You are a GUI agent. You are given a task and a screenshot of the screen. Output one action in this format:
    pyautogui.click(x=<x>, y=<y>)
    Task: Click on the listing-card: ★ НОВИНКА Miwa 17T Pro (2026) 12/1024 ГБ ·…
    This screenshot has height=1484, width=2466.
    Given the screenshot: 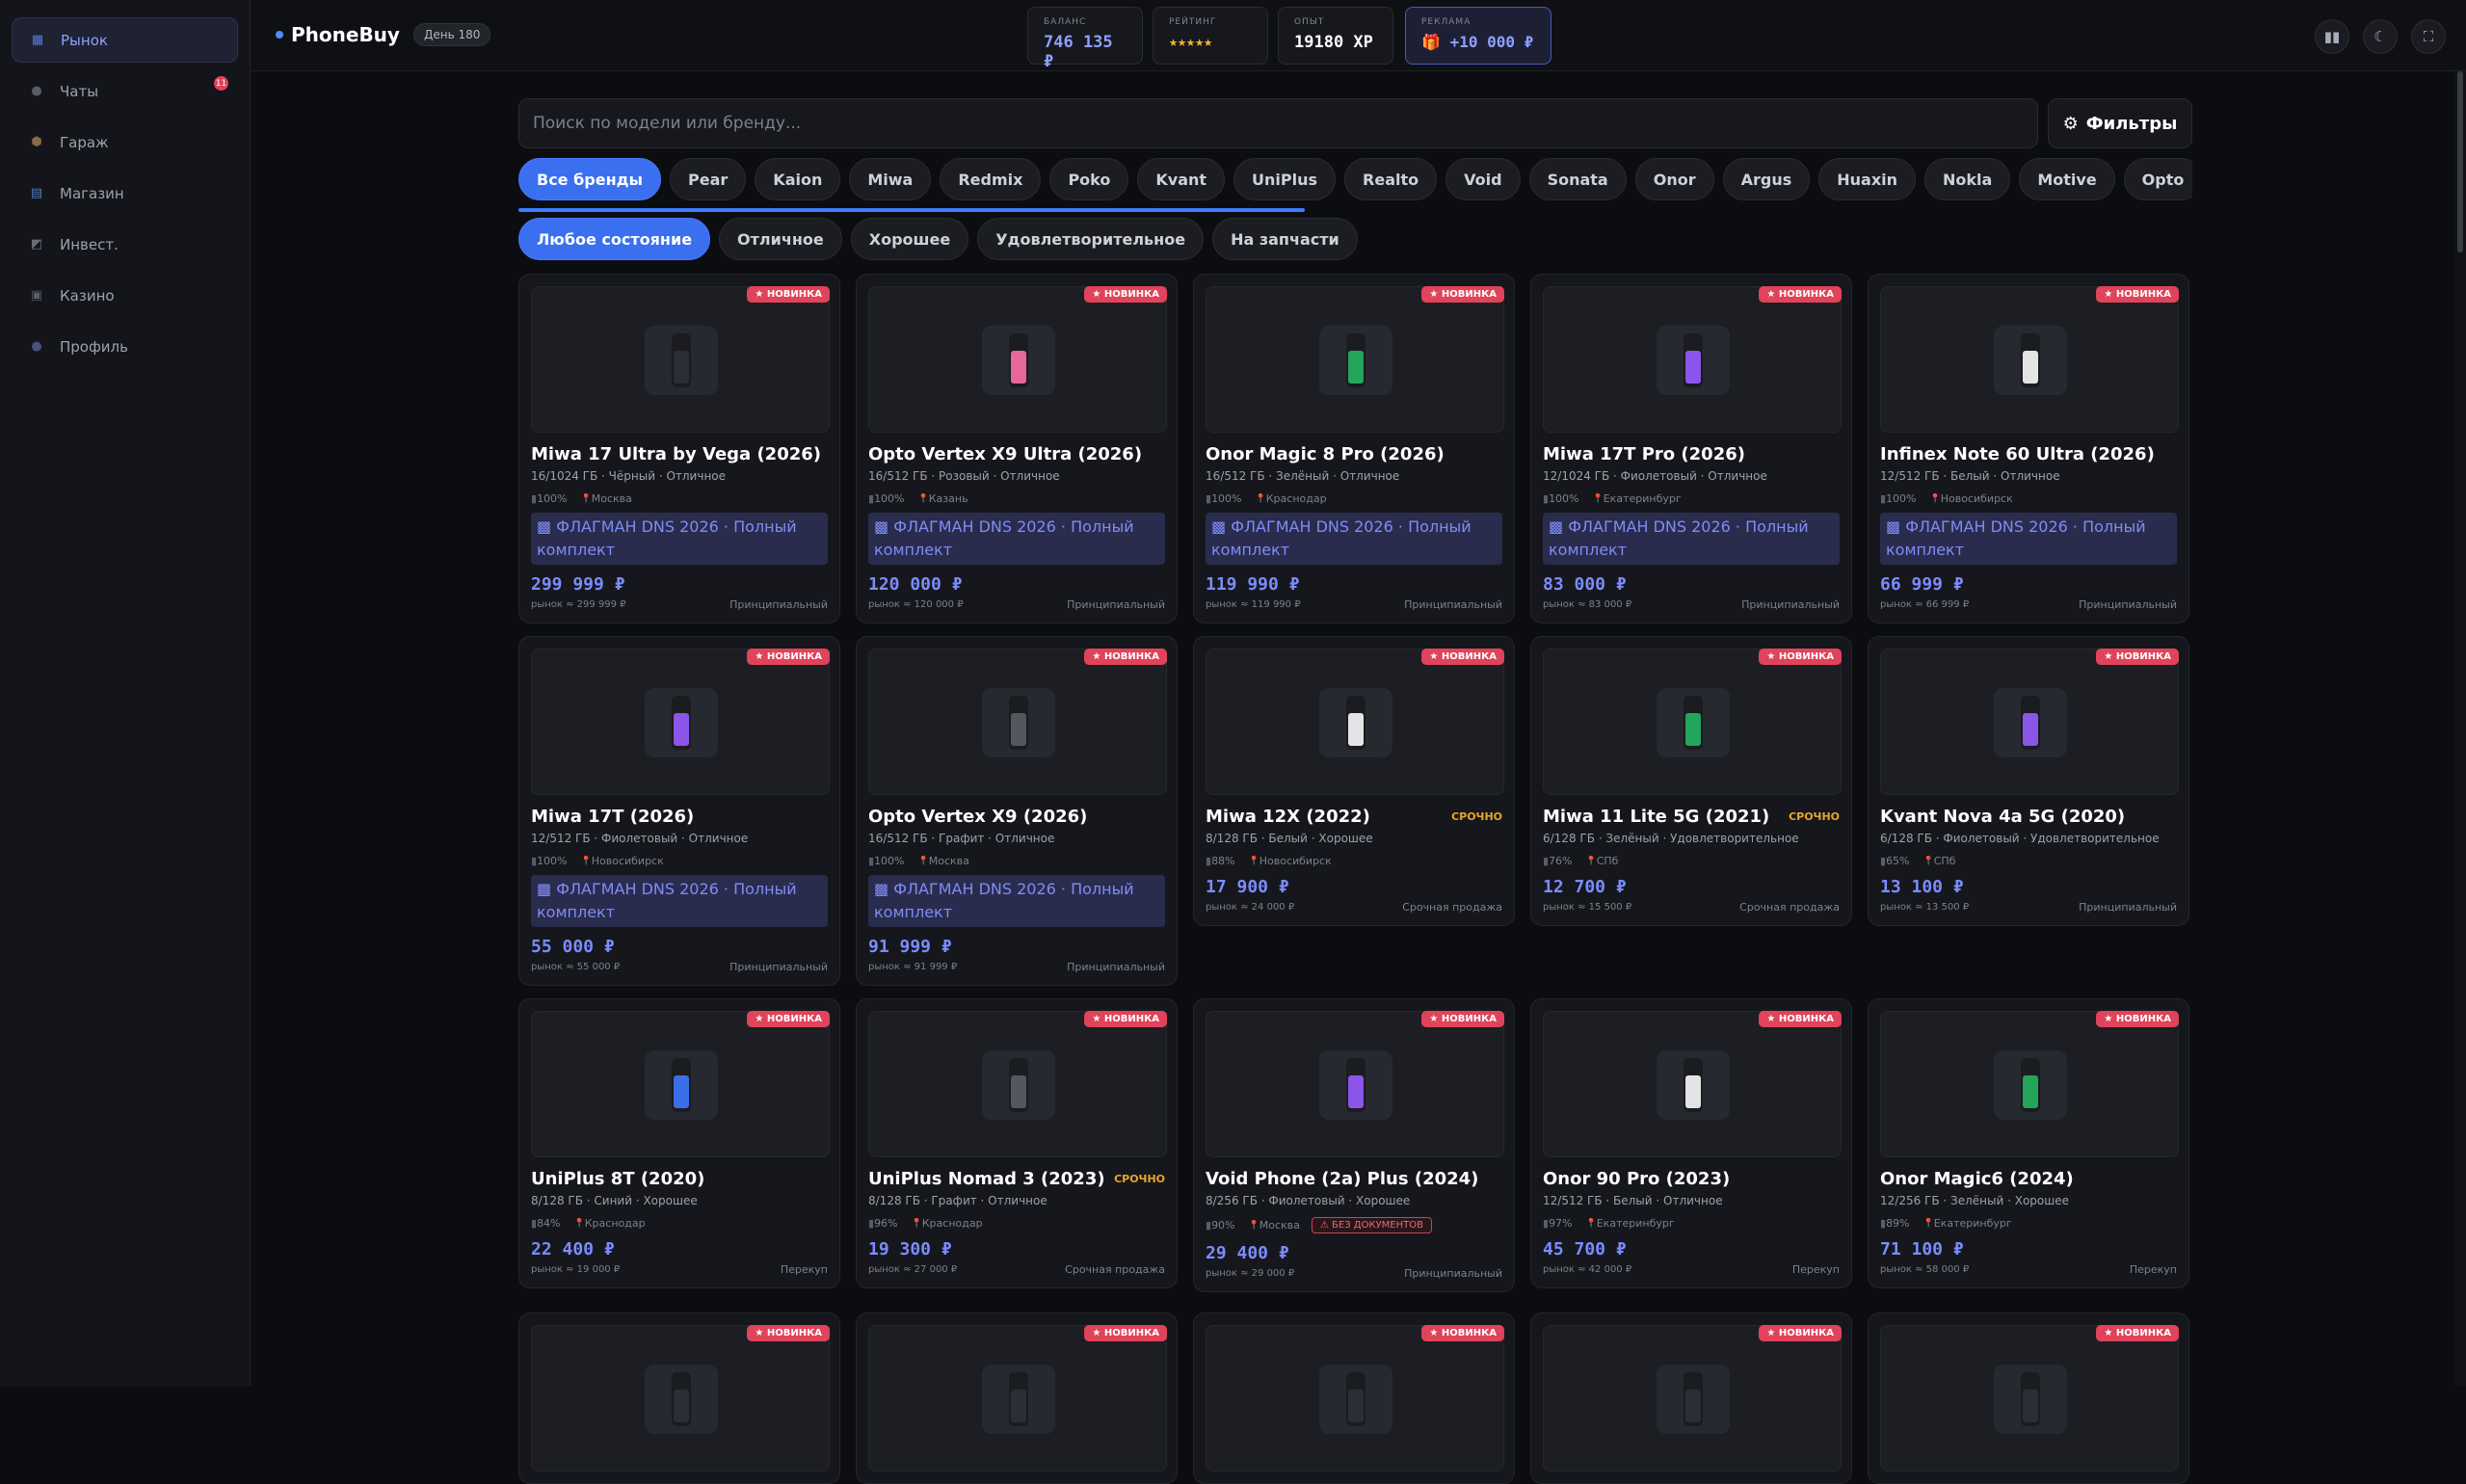 What is the action you would take?
    pyautogui.click(x=1691, y=448)
    